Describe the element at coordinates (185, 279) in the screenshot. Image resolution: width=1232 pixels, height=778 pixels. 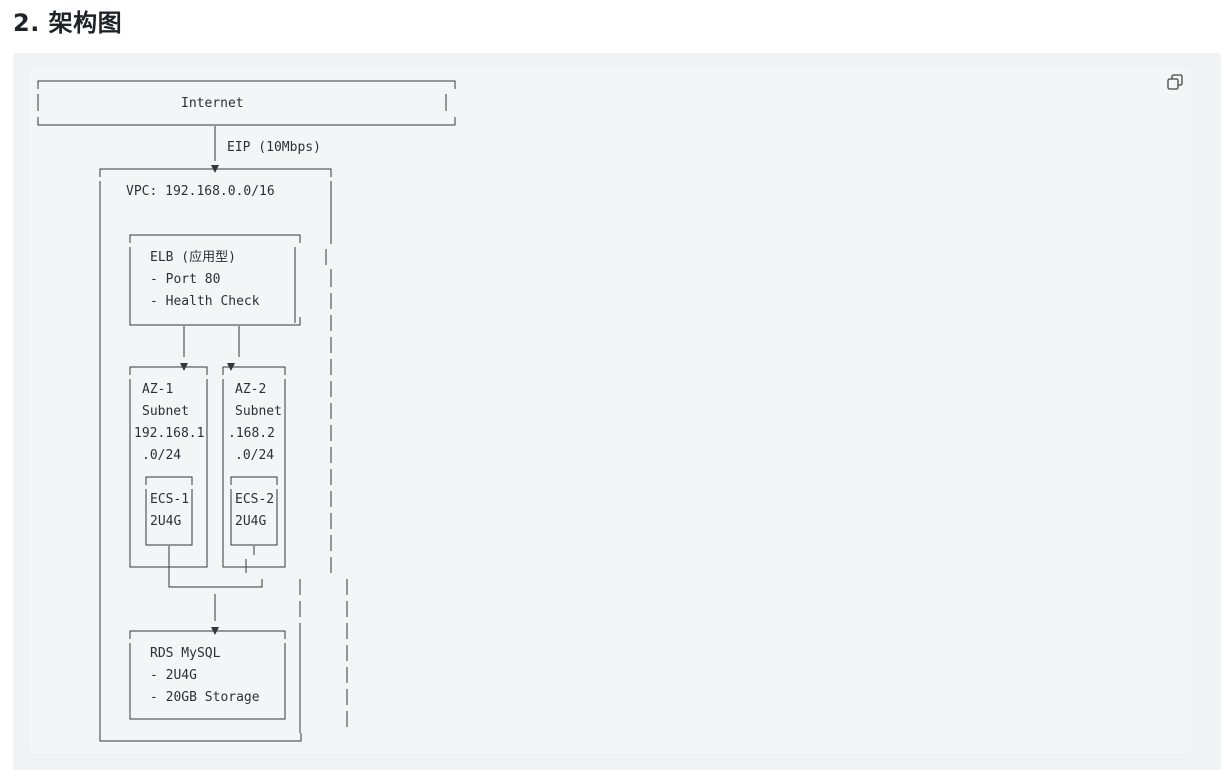
I see `elb-port: - Port 80` at that location.